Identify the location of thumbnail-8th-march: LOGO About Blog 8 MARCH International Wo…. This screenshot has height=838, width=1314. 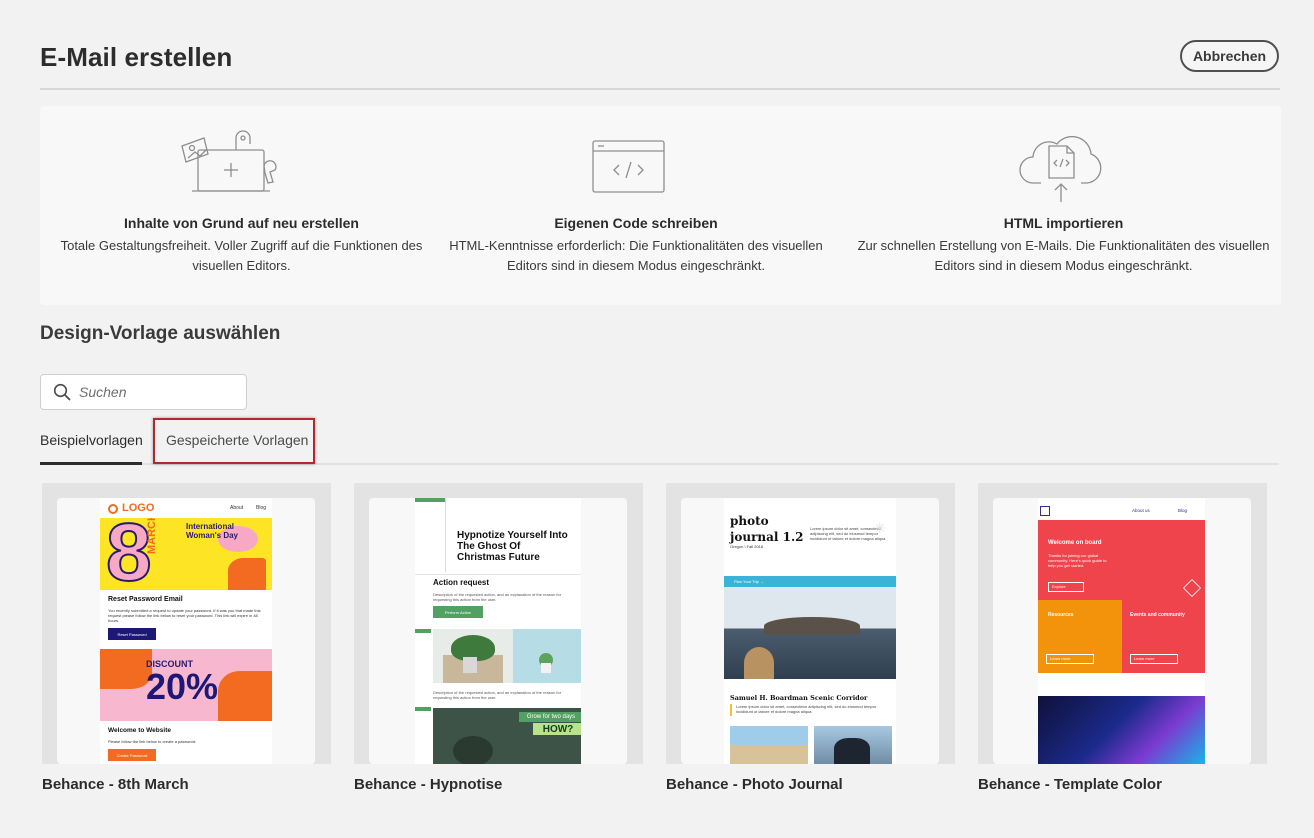
(186, 631).